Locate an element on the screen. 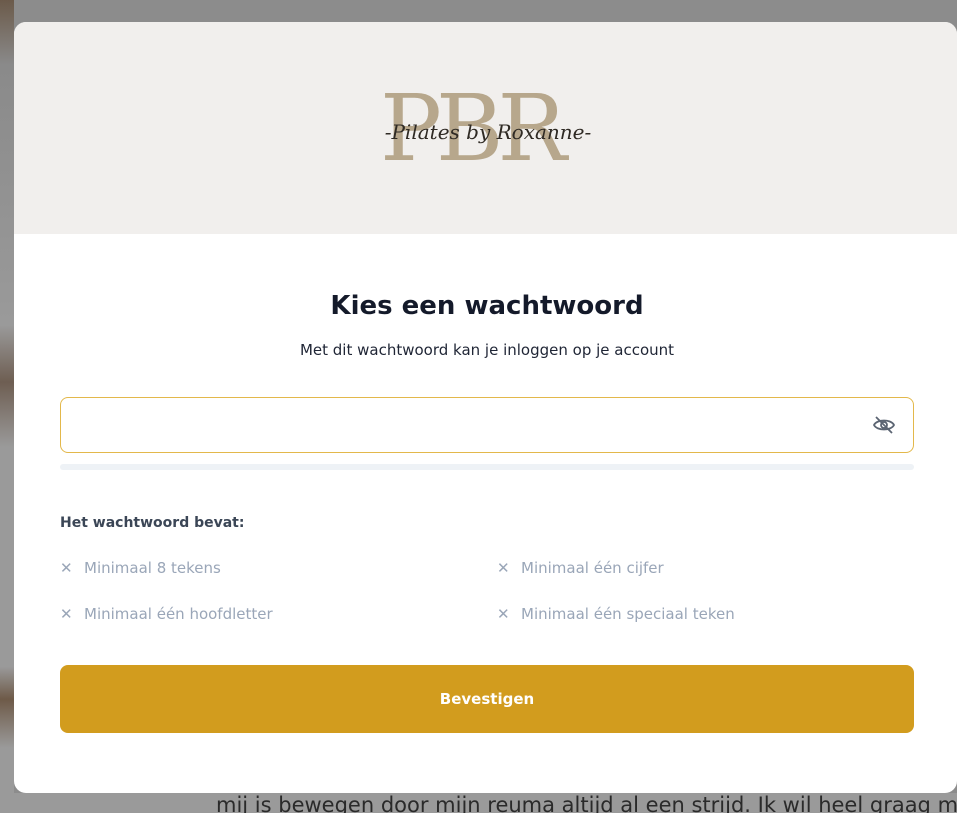 This screenshot has width=957, height=813. password-field-wrapper is located at coordinates (487, 425).